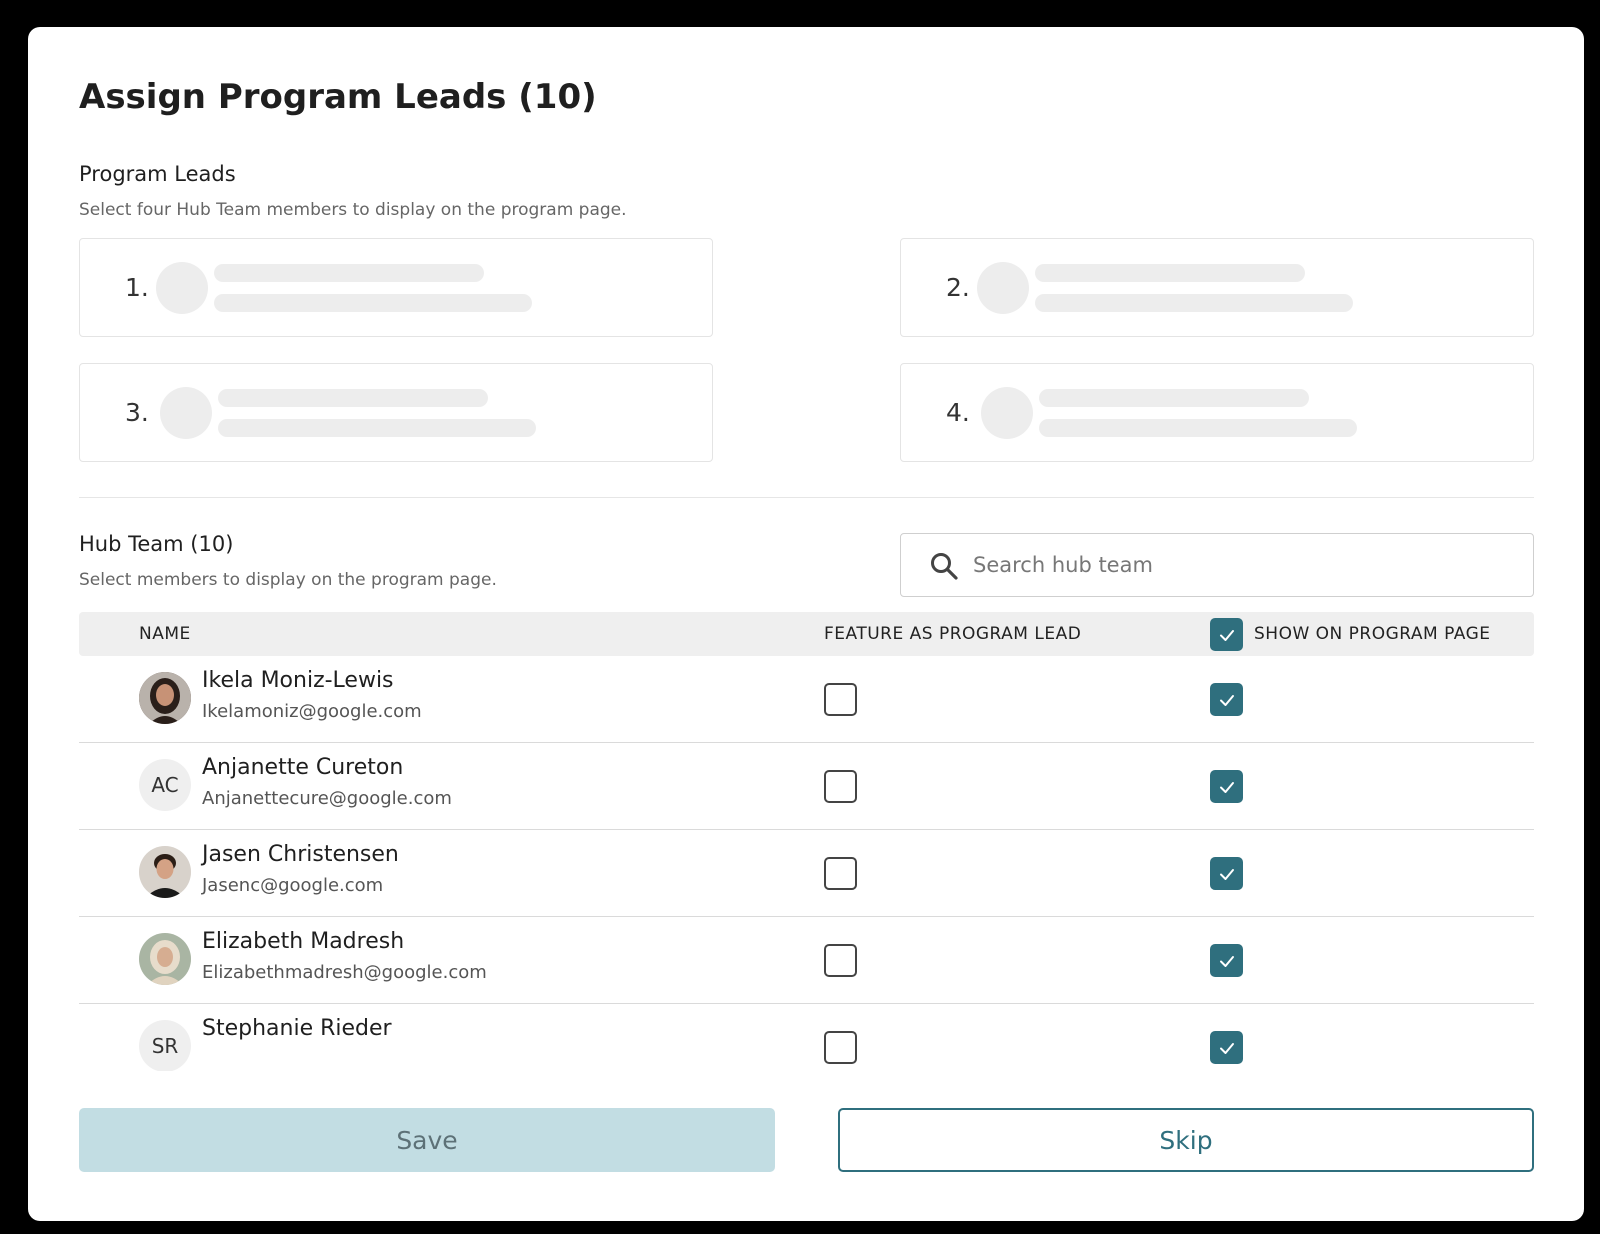  I want to click on lead-slot-number: 4., so click(958, 412).